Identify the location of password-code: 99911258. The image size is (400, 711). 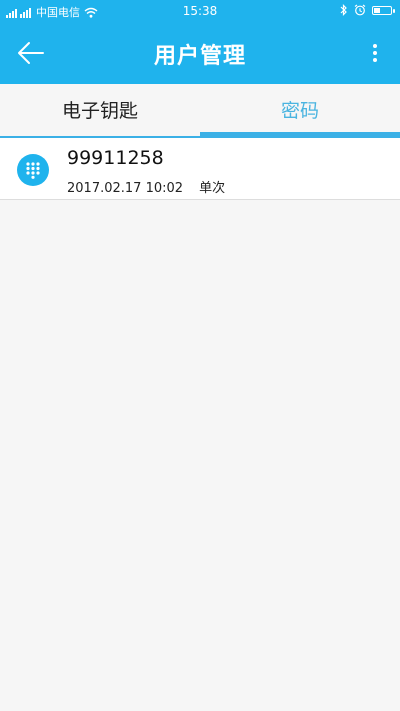
(115, 158).